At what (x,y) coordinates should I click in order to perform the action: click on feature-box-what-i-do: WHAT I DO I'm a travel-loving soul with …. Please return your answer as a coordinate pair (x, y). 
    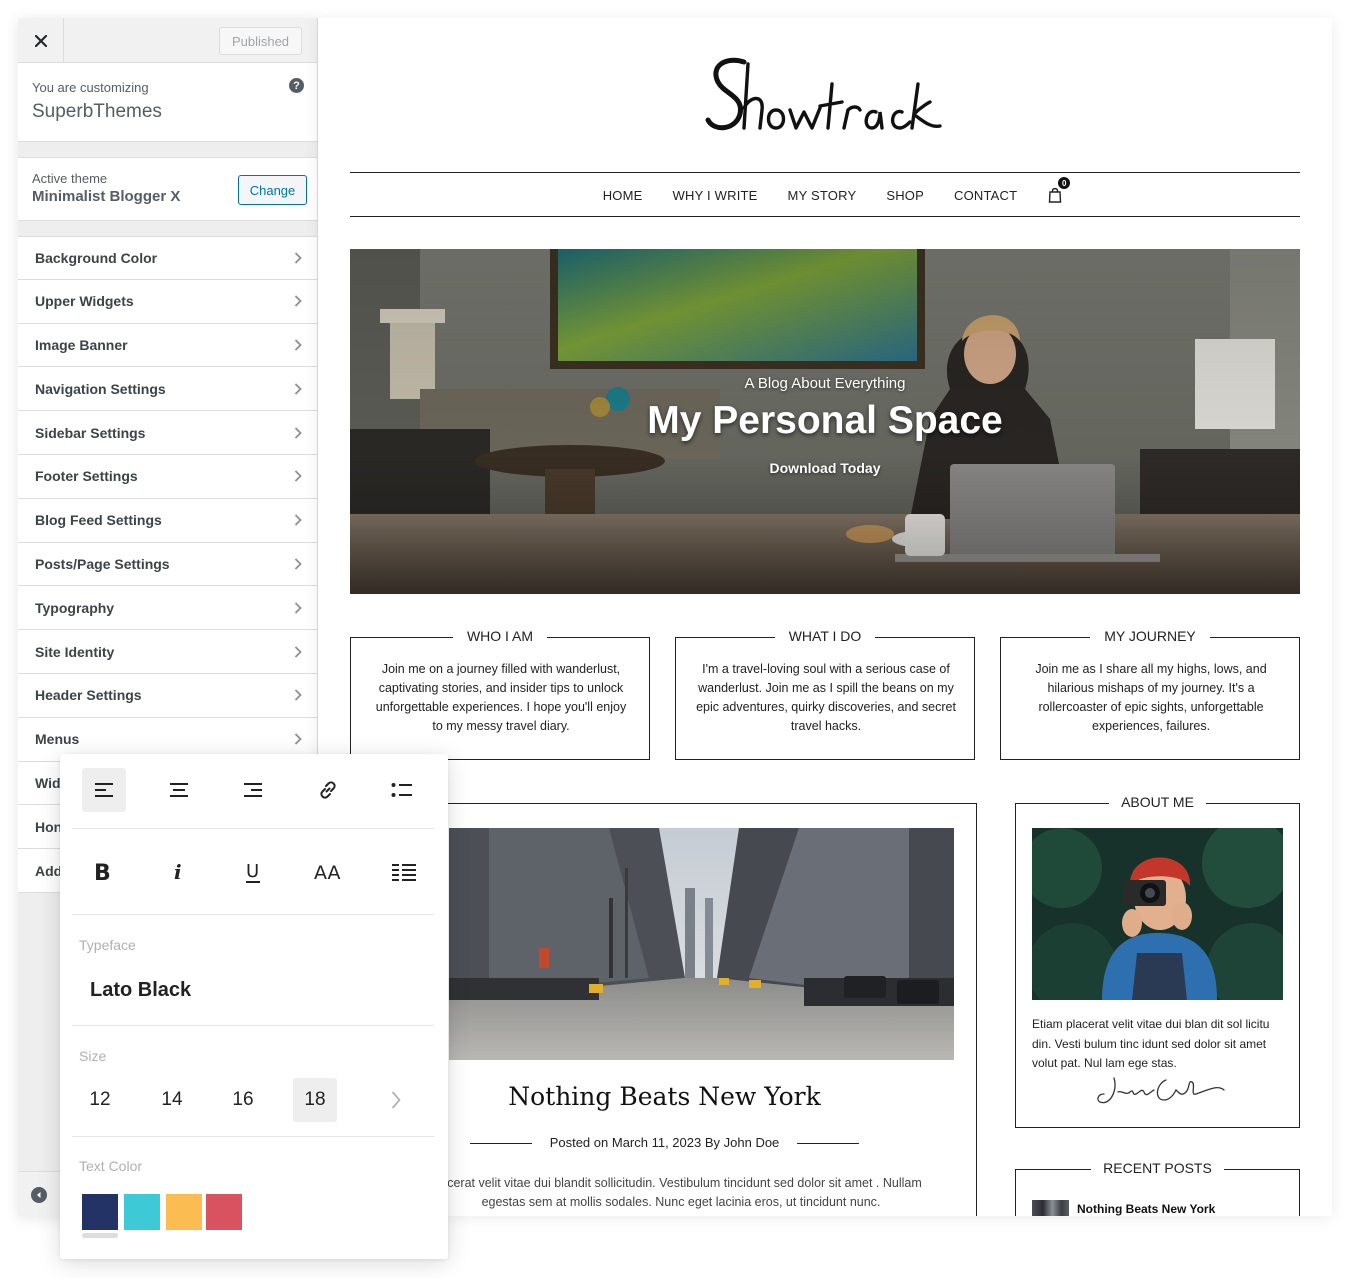
    Looking at the image, I should click on (825, 694).